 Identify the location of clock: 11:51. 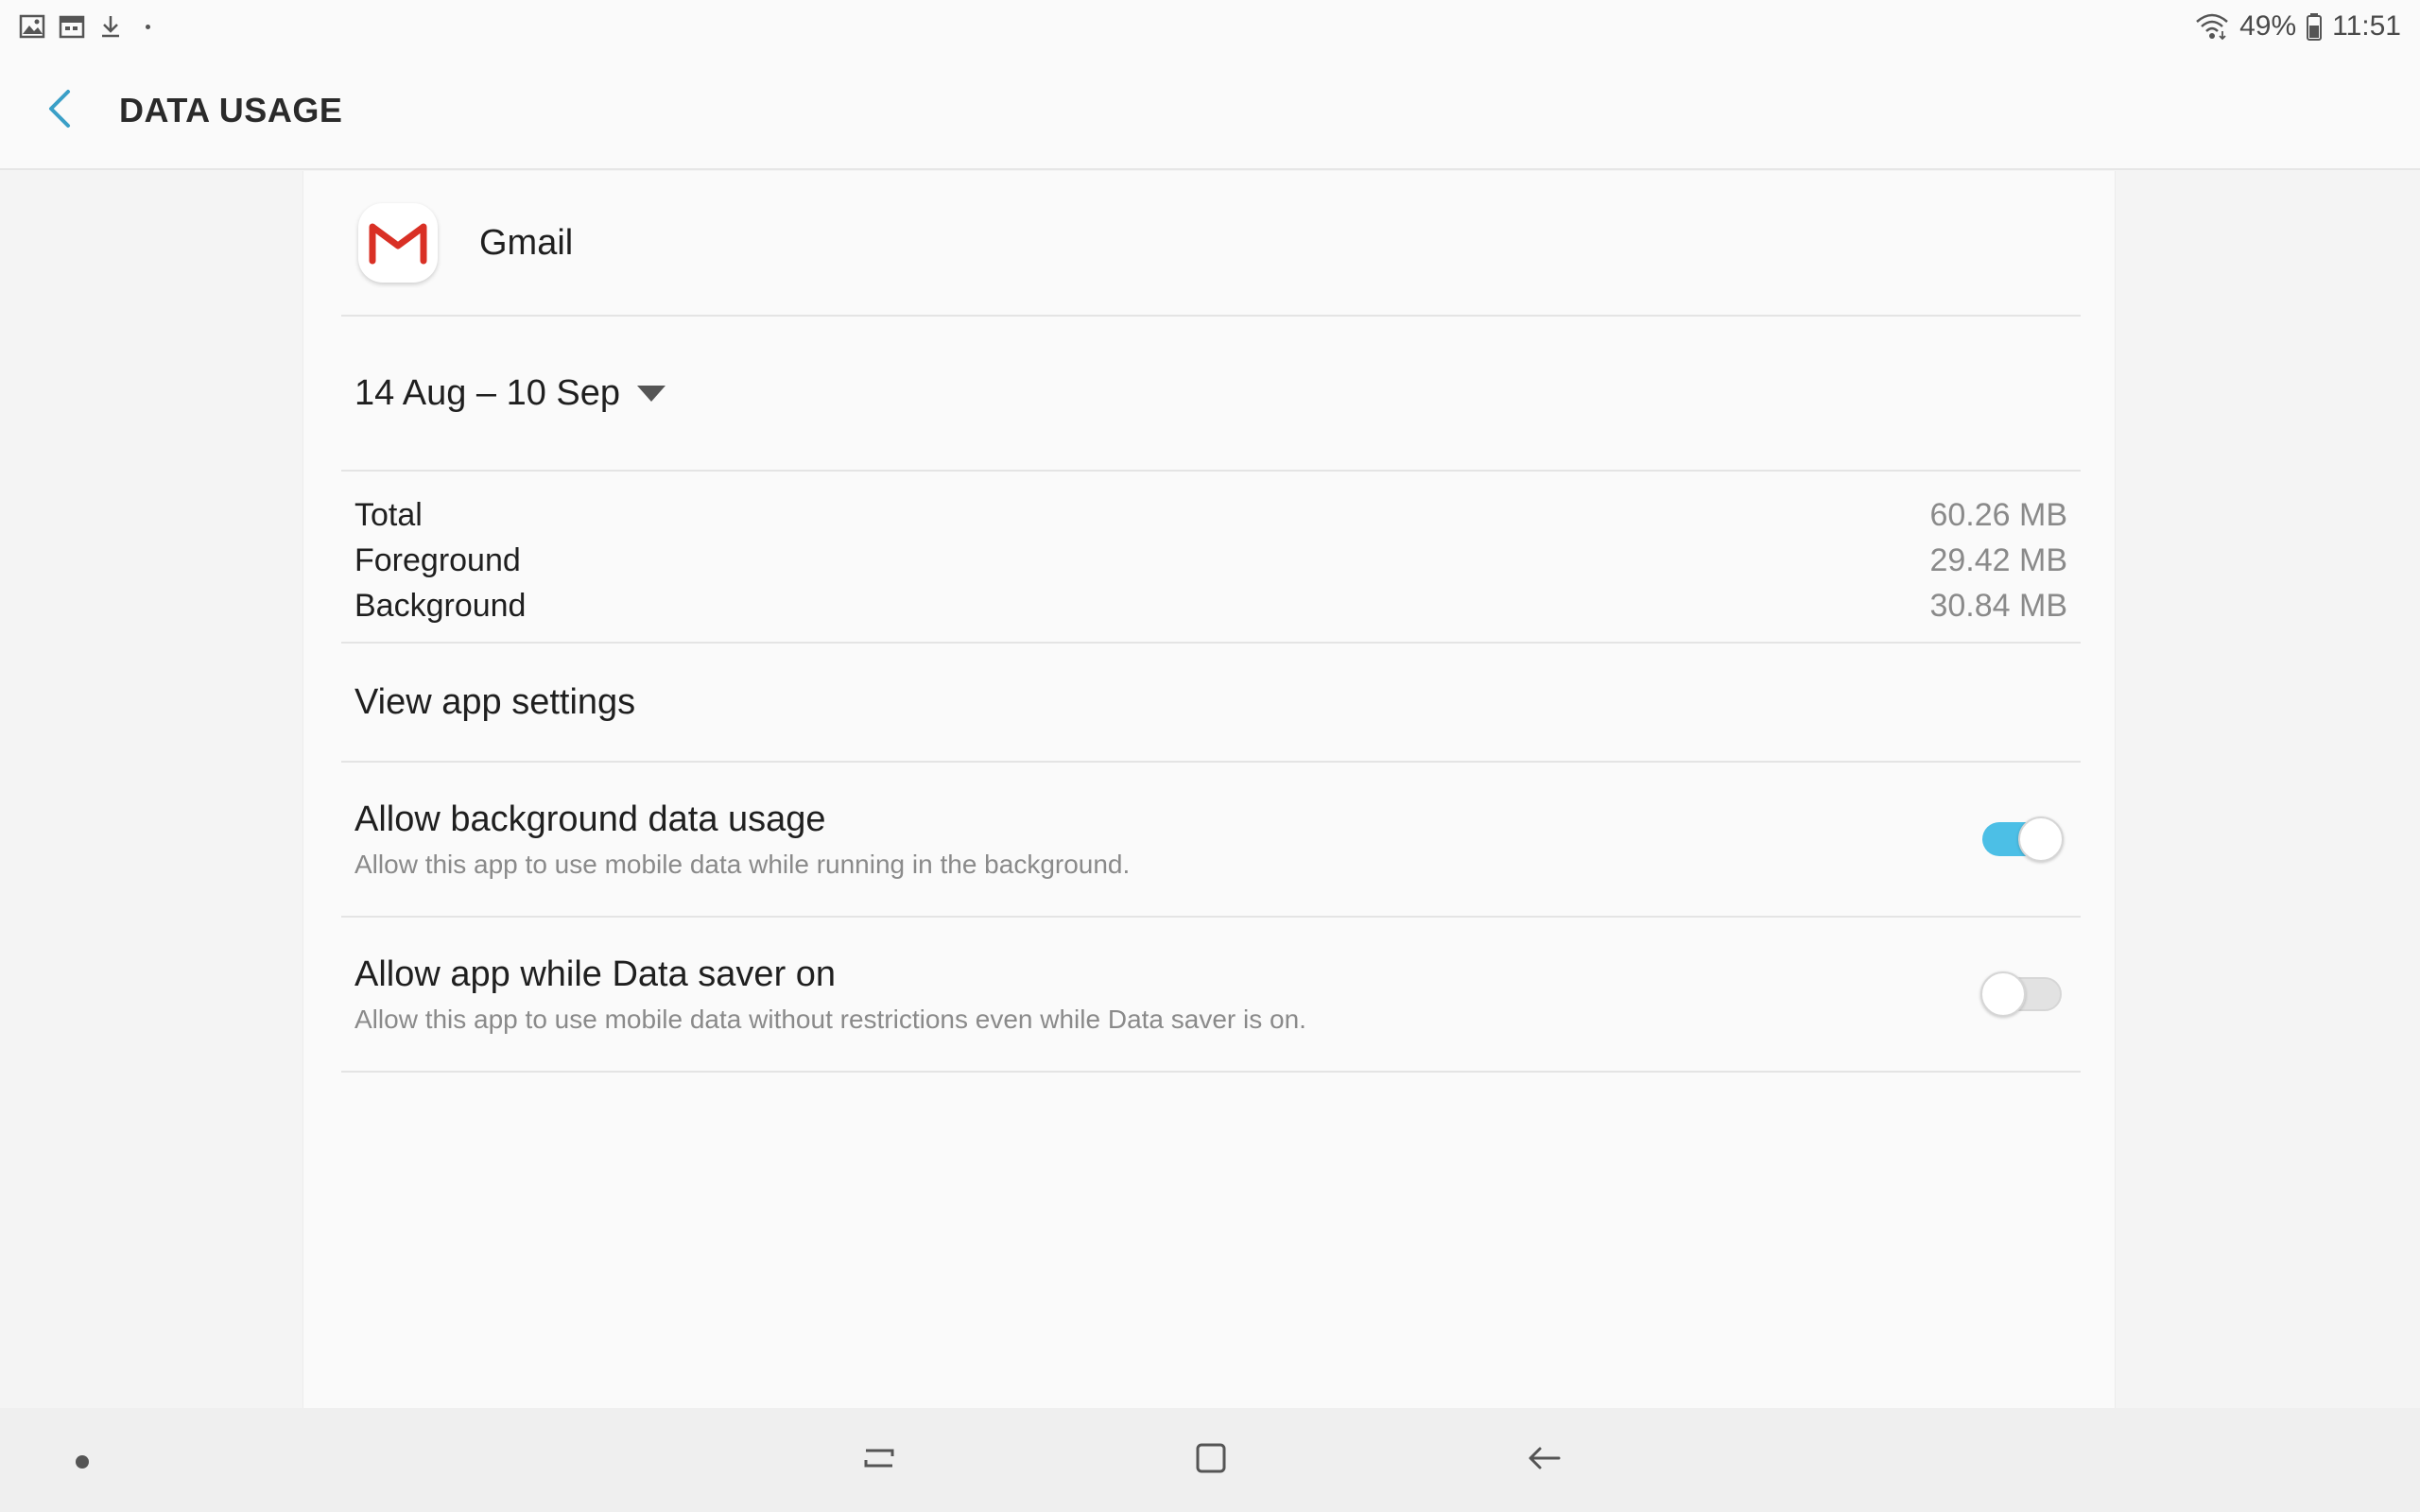
(2366, 26).